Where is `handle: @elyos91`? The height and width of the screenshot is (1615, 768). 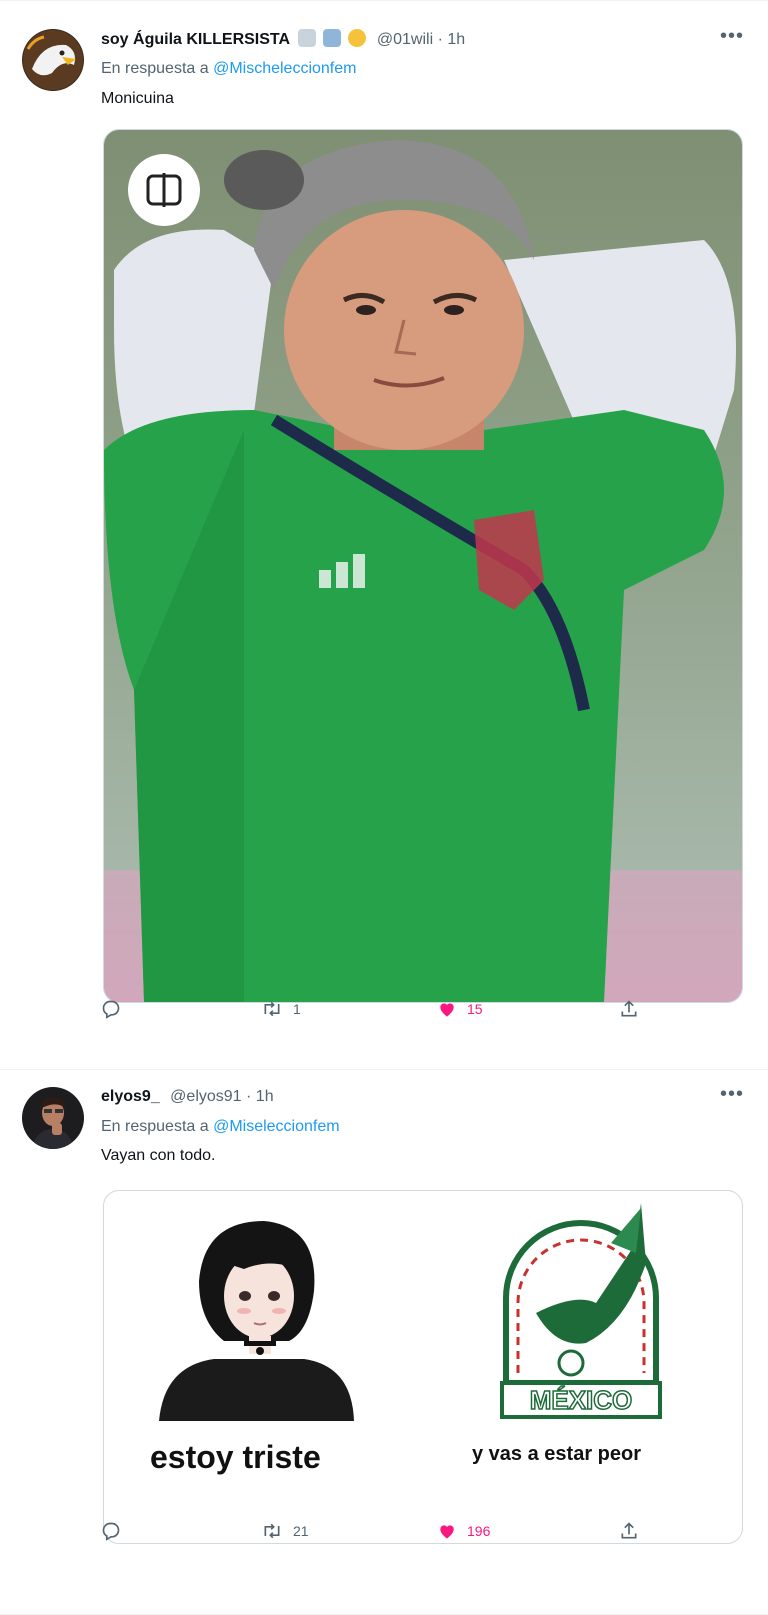 handle: @elyos91 is located at coordinates (205, 1096).